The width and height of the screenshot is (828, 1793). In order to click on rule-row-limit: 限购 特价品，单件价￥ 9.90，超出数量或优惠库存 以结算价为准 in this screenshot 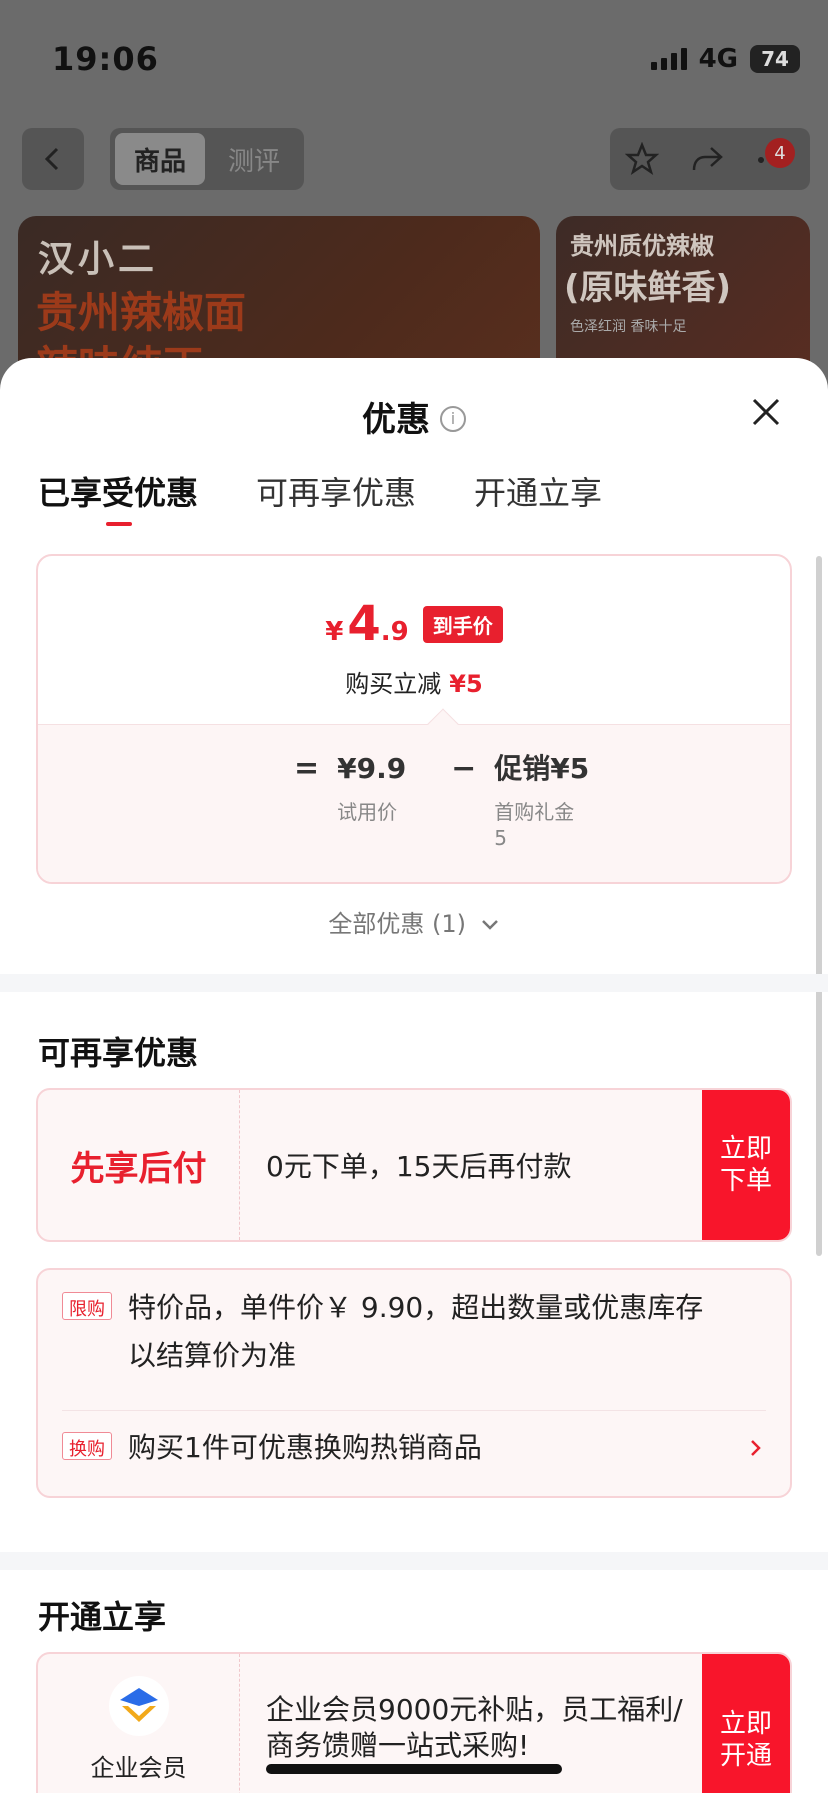, I will do `click(414, 1332)`.